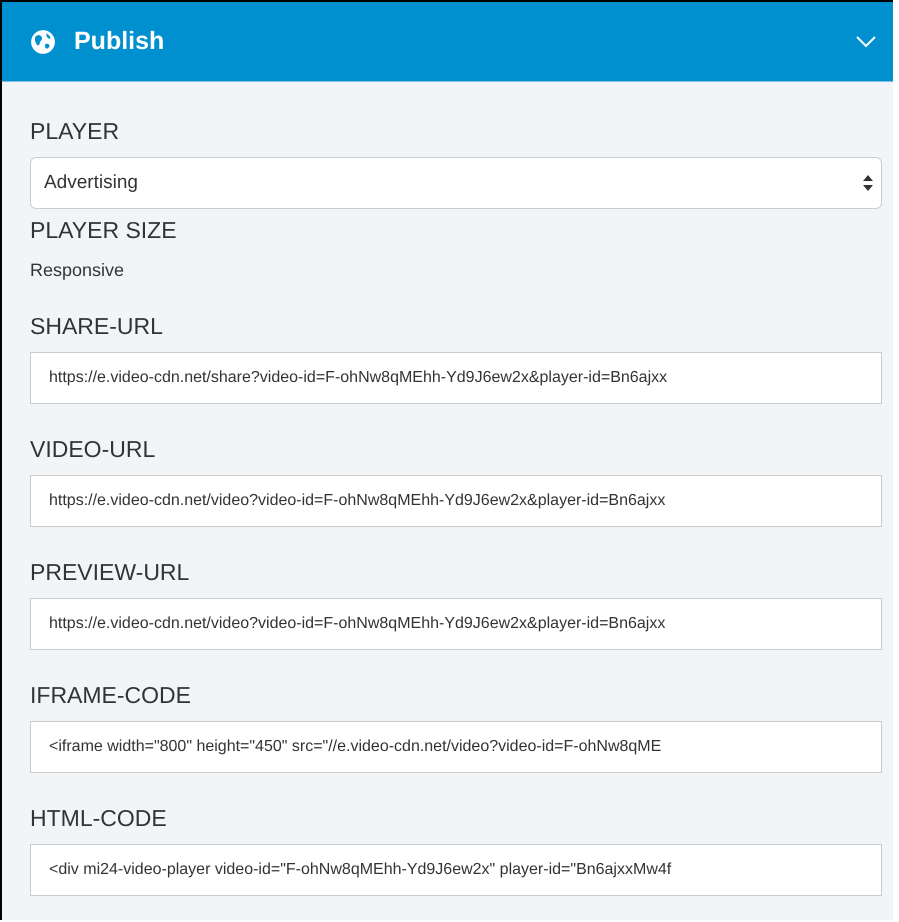 This screenshot has width=899, height=922. I want to click on code-field: <iframe width="800" height="450" src="//e.video-cdn.net/video?video-id=F-ohNw8qME, so click(456, 747).